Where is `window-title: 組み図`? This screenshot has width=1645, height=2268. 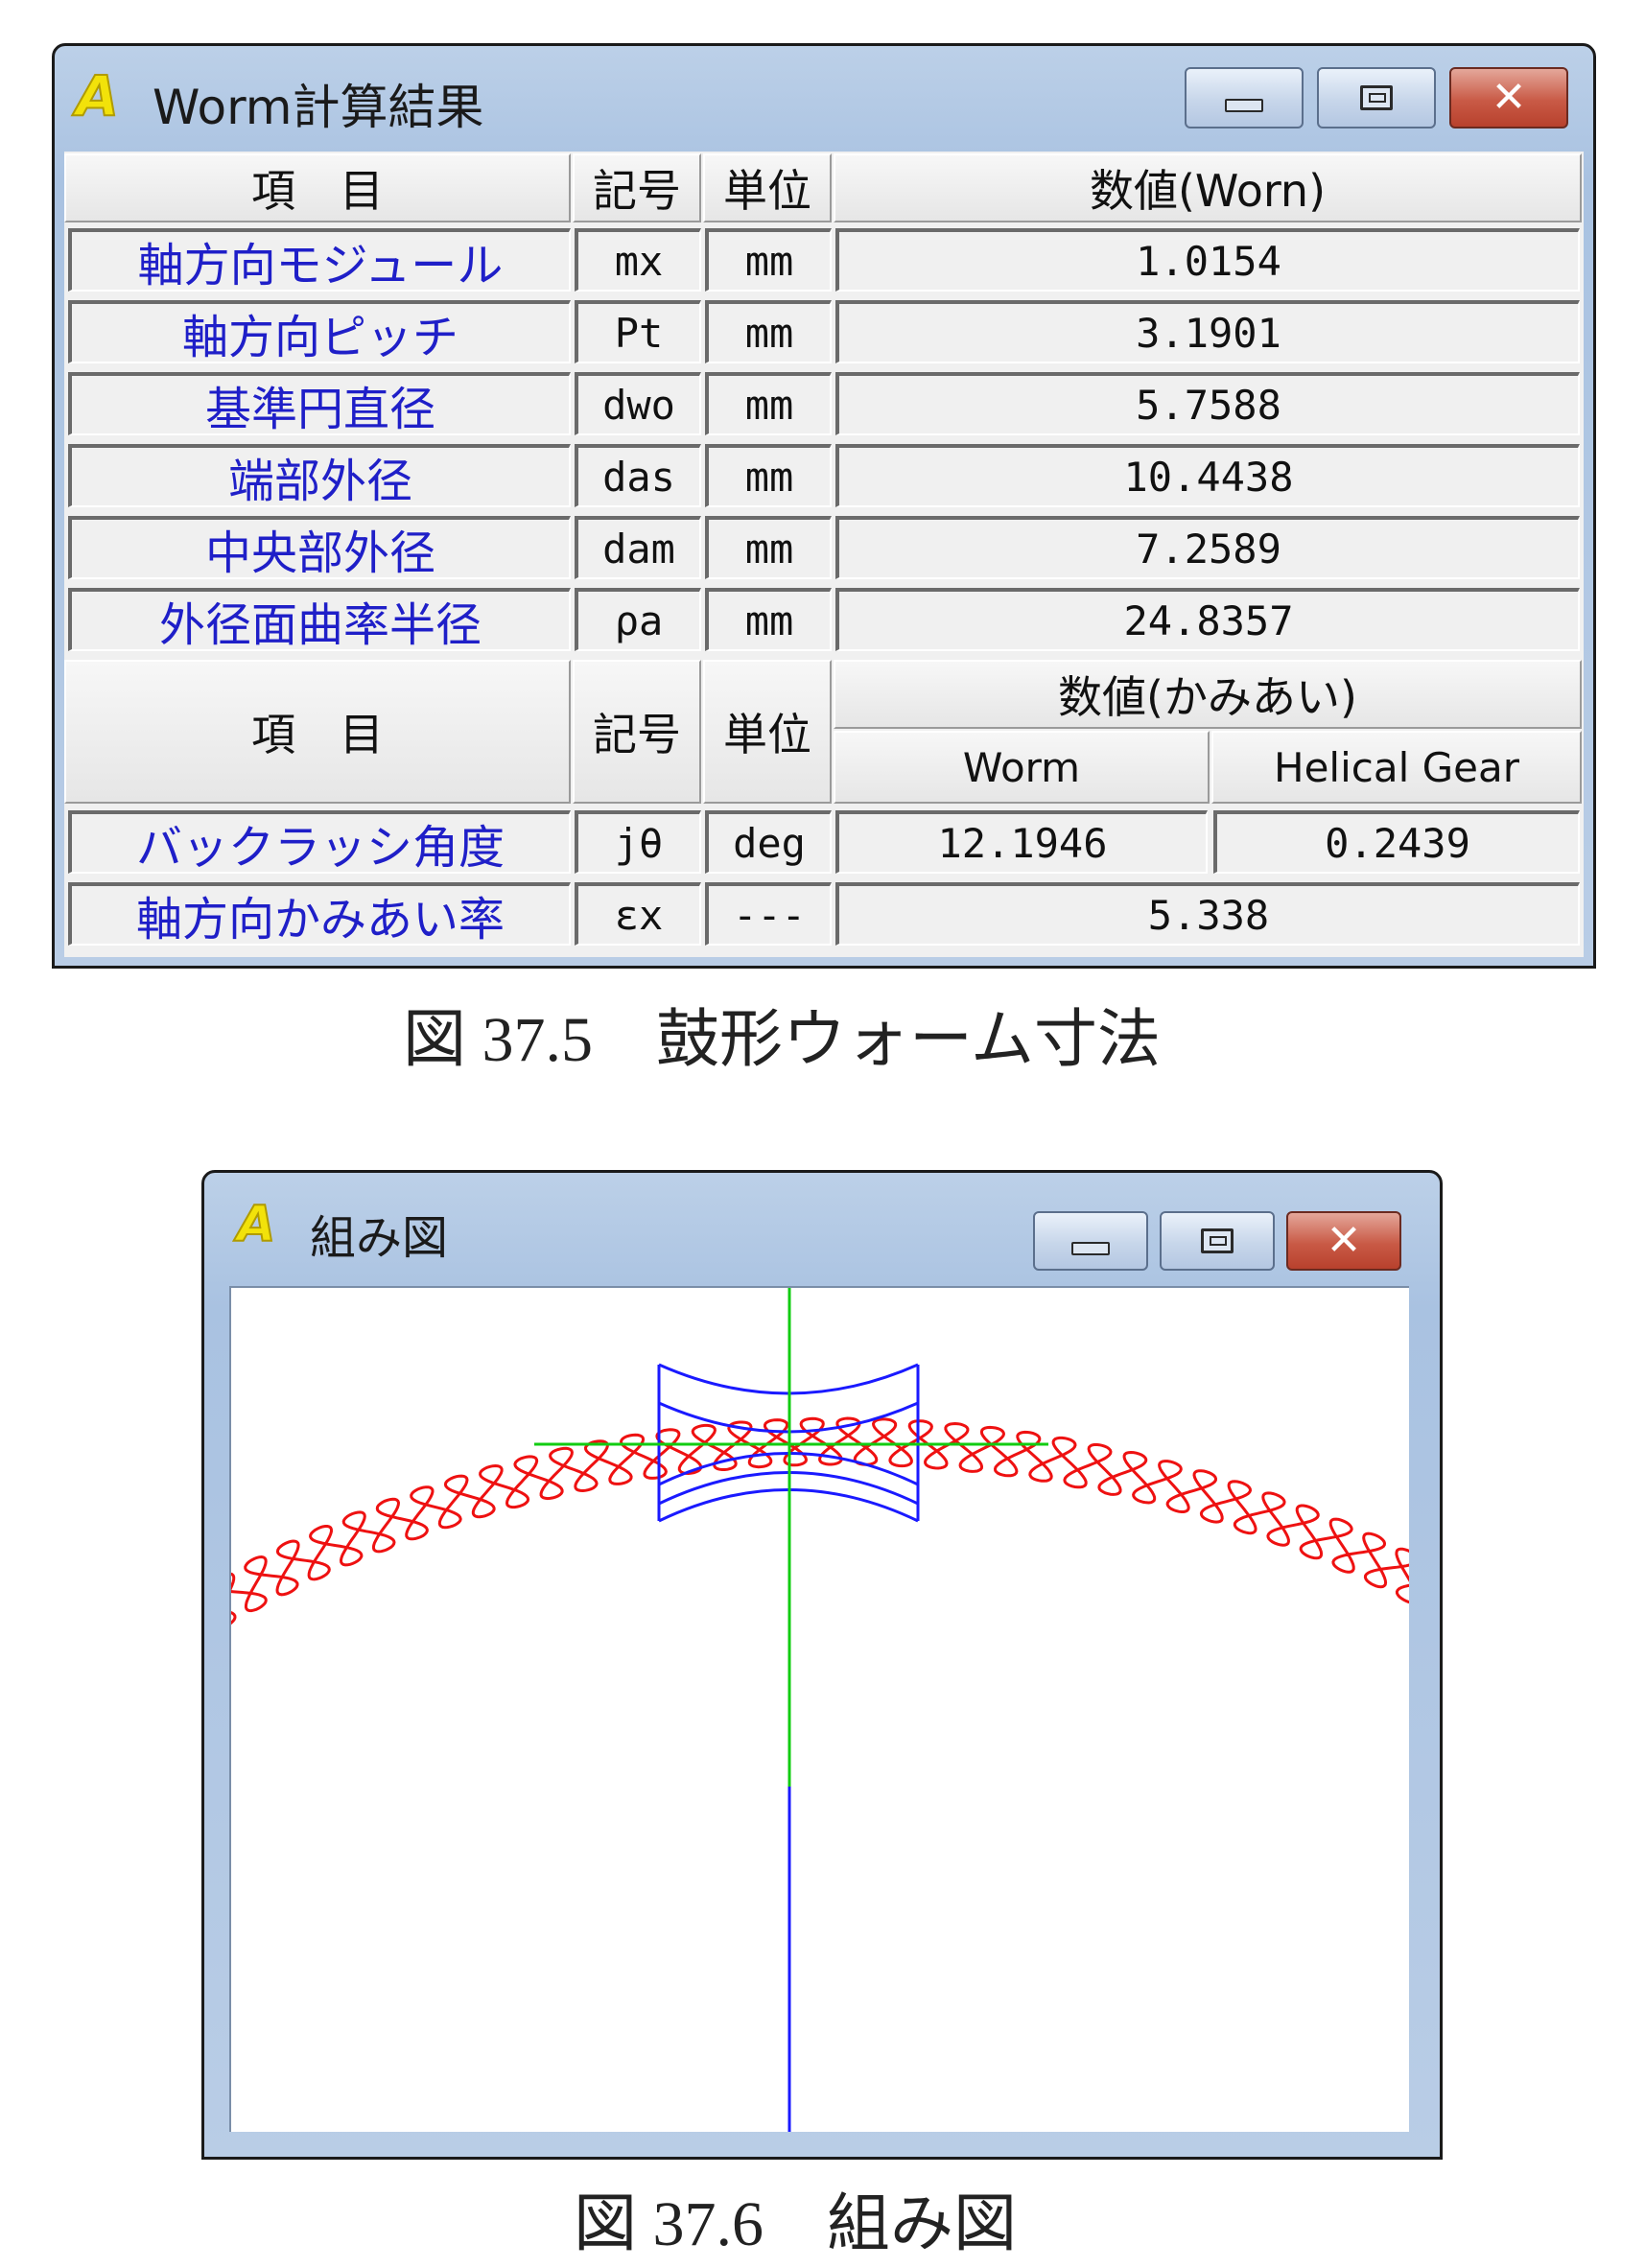 window-title: 組み図 is located at coordinates (379, 1238).